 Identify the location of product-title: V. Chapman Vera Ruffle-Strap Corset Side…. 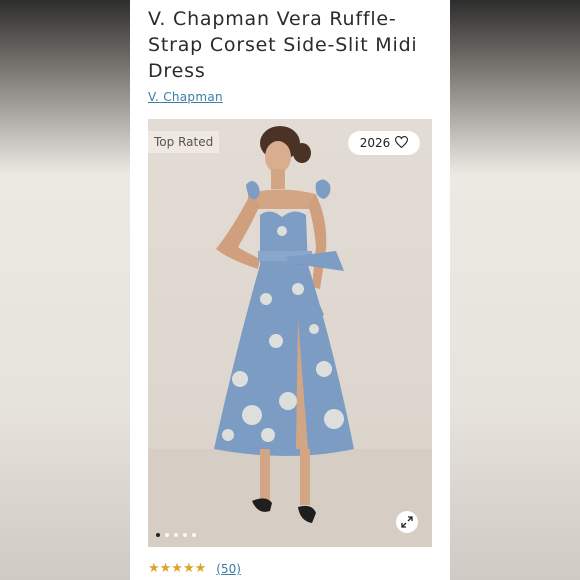
(283, 45).